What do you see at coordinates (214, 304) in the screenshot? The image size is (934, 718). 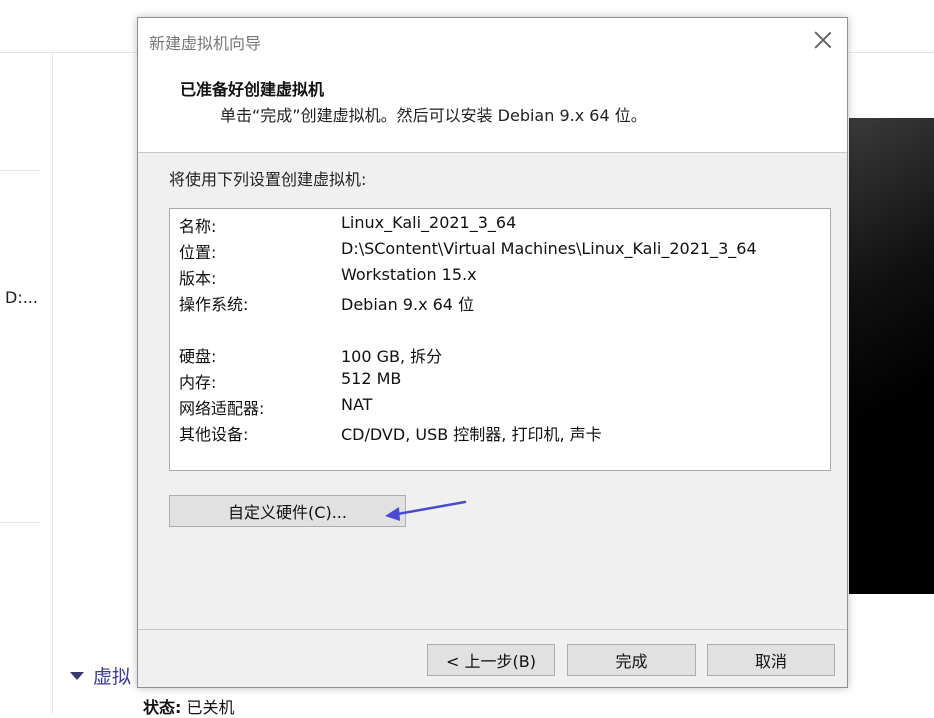 I see `summary-label: 操作系统:` at bounding box center [214, 304].